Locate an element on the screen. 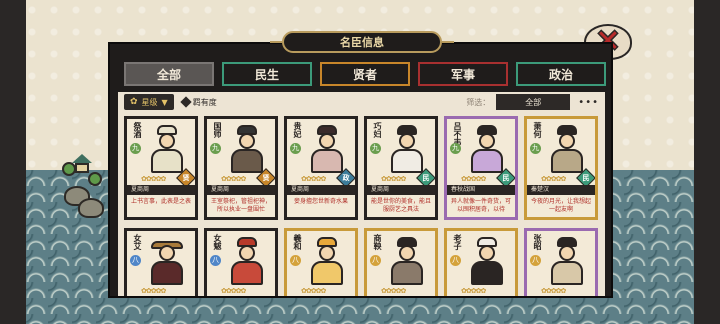  island-scenery is located at coordinates (84, 182).